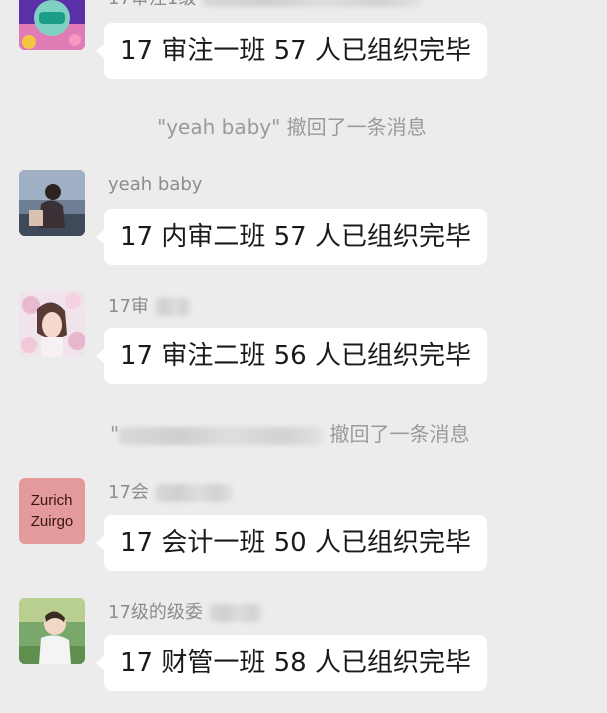  I want to click on message-bubble: 17 审注二班 56 人已组织完毕, so click(291, 356).